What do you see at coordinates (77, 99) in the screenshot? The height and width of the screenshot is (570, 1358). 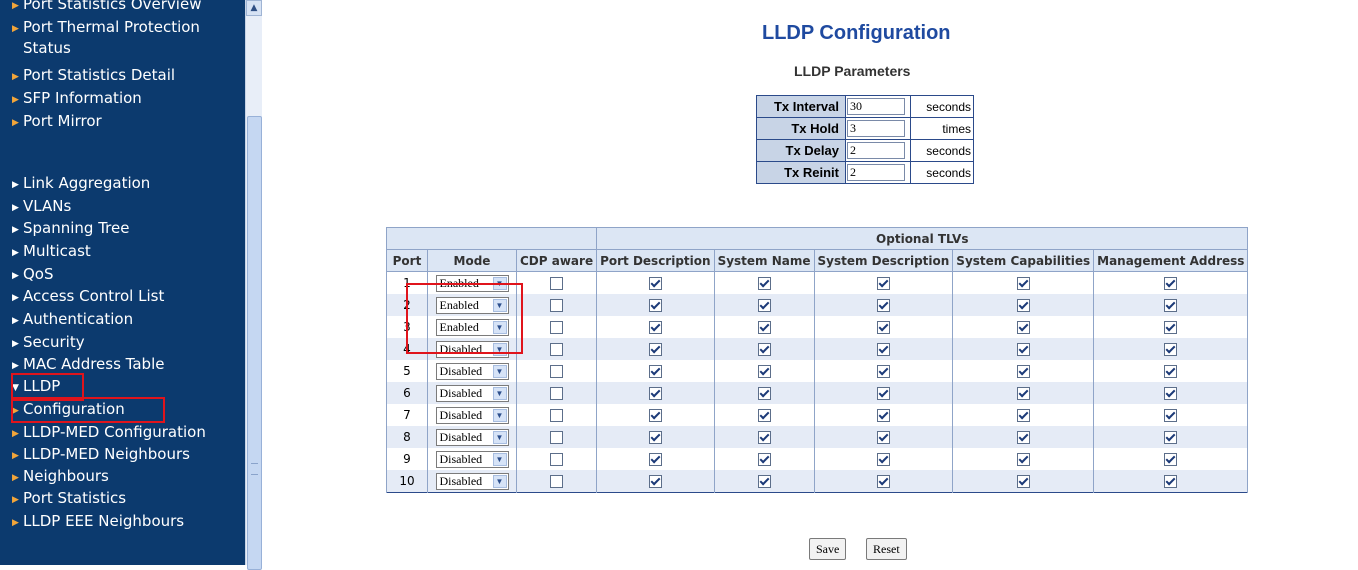 I see `sidebar-item-sfp-information: ▶ SFP Information` at bounding box center [77, 99].